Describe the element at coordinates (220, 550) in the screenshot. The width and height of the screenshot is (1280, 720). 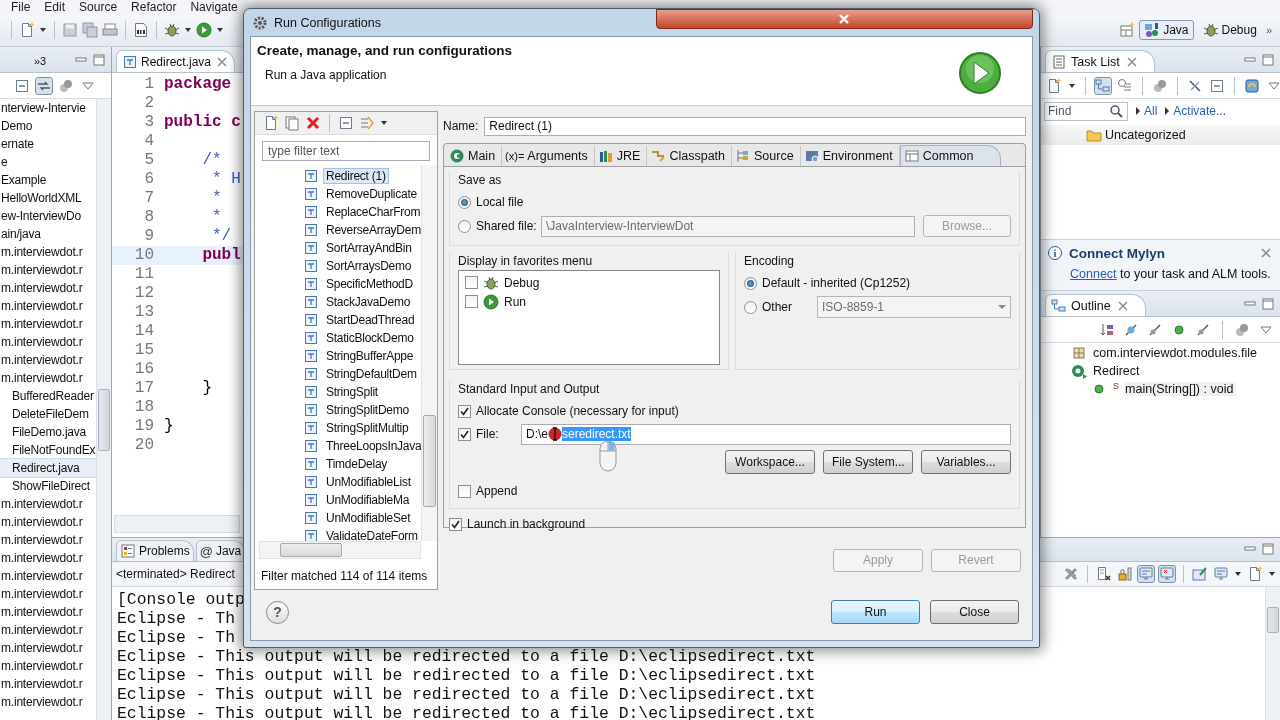
I see `view-tab: @ Java` at that location.